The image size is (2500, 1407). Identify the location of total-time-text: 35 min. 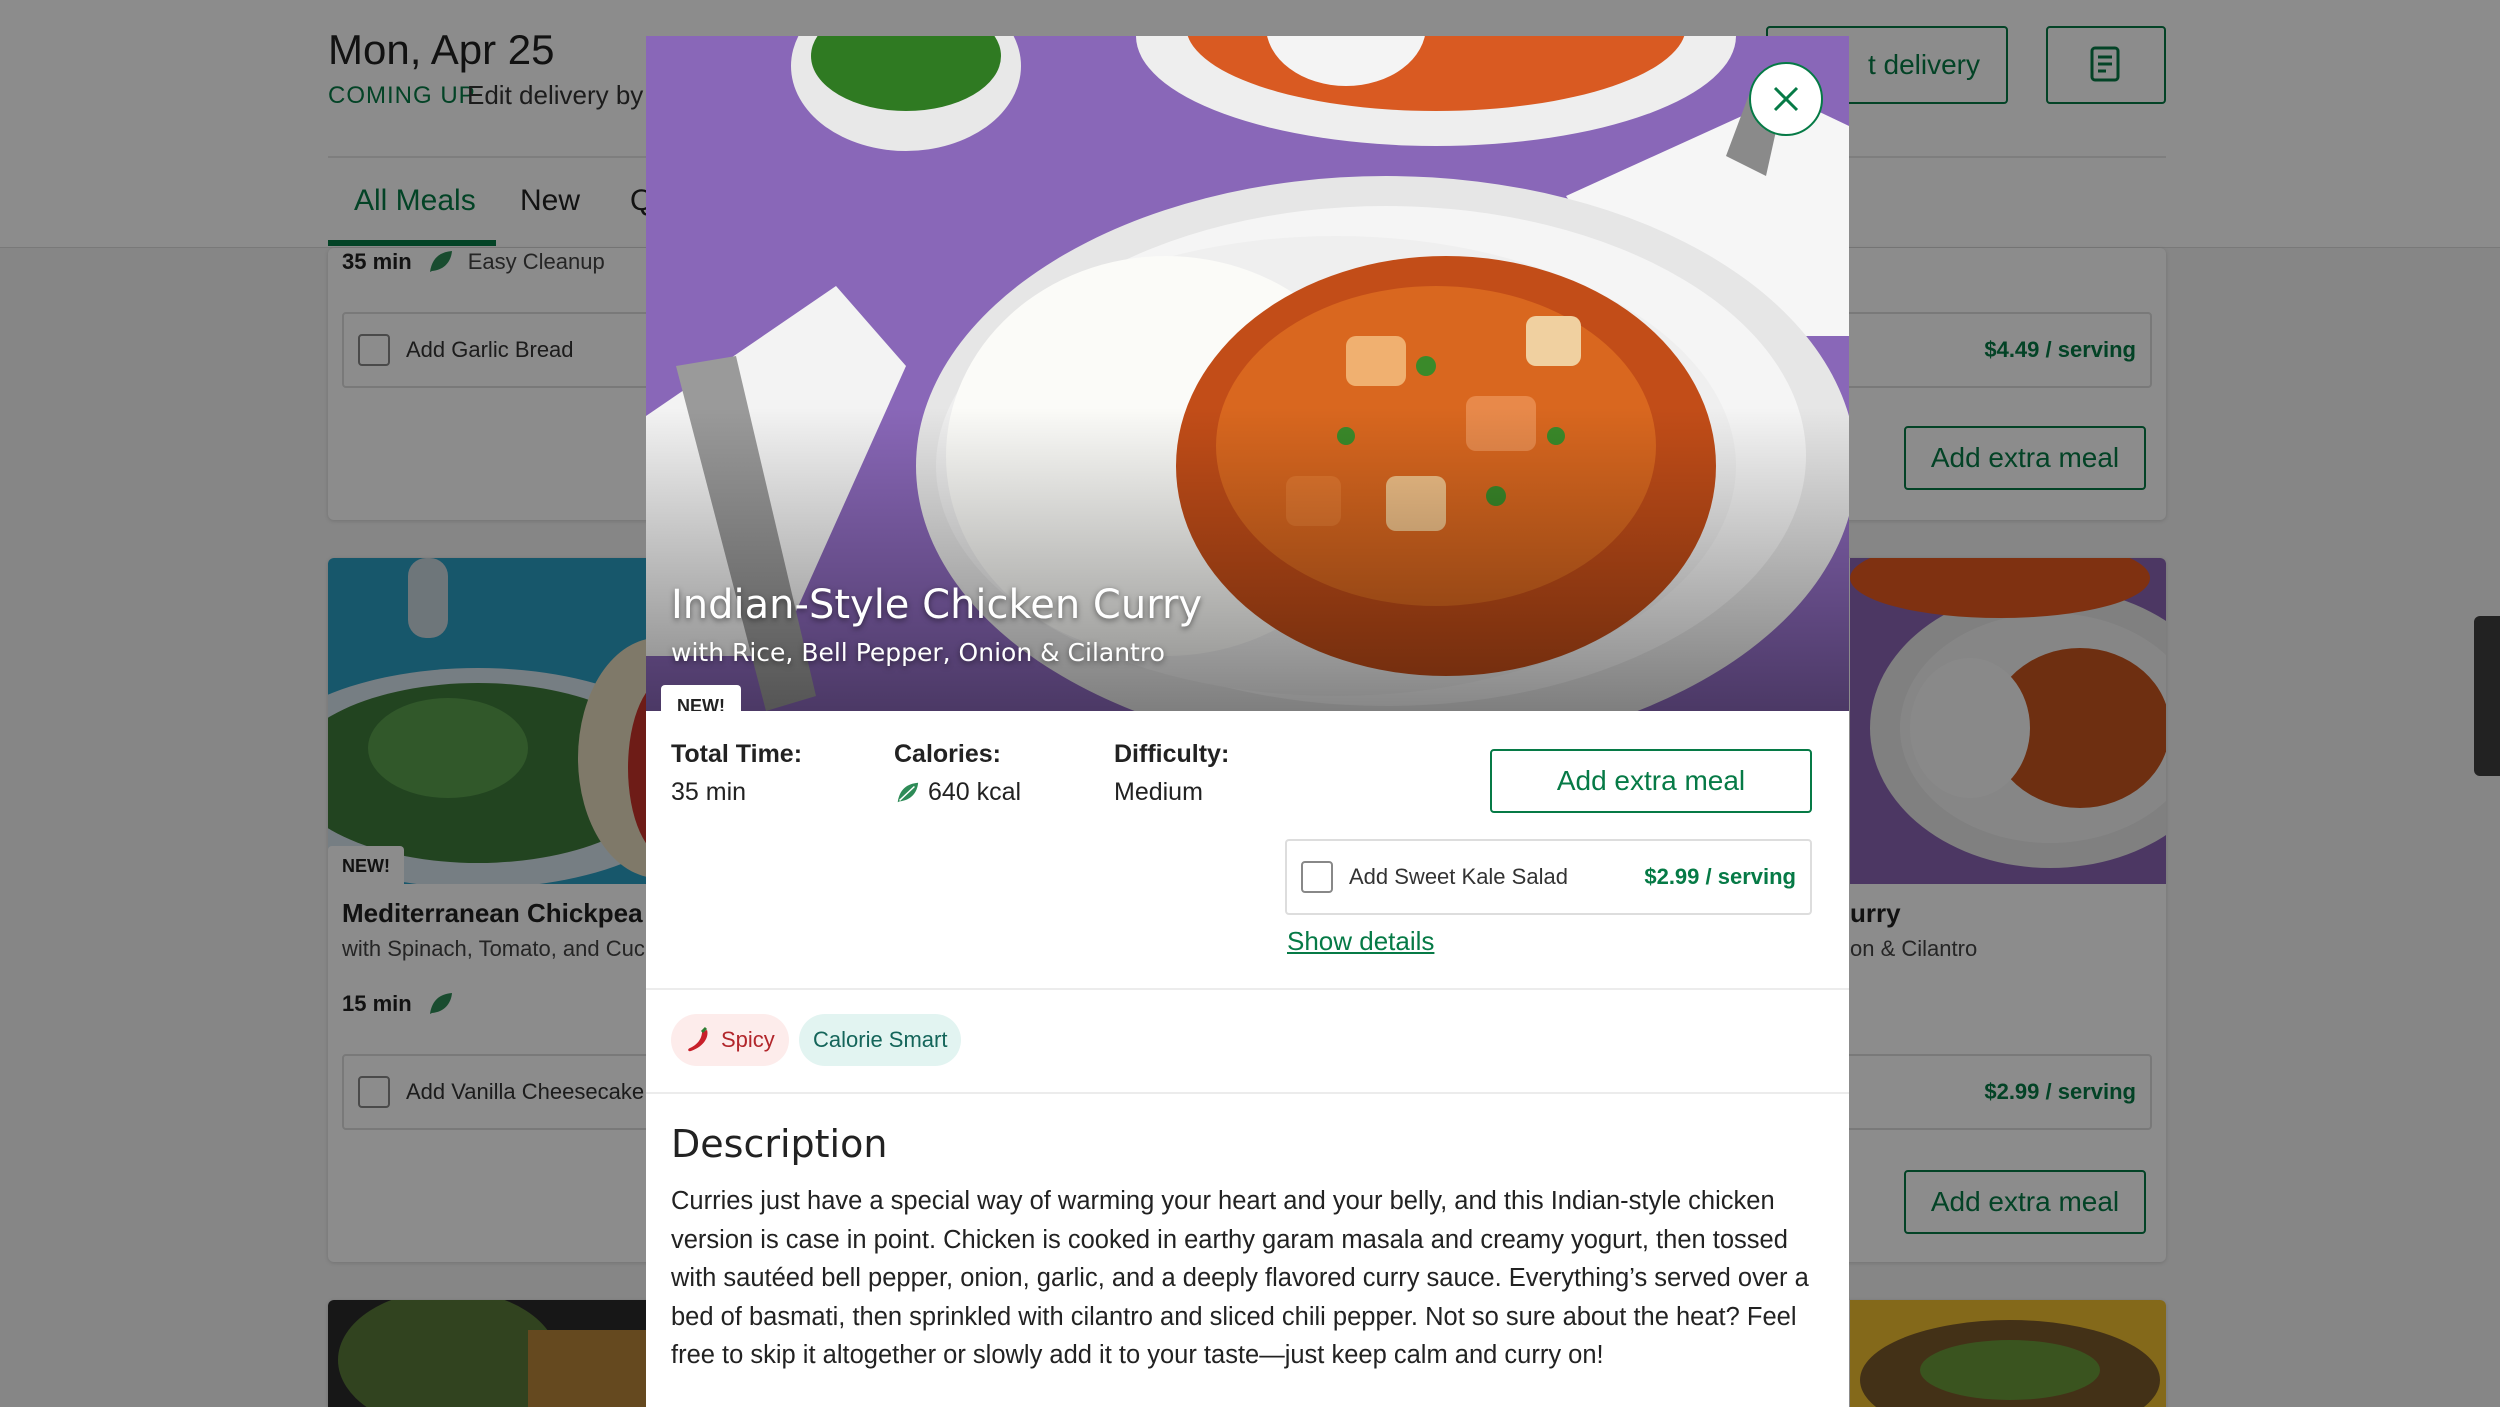
(709, 792).